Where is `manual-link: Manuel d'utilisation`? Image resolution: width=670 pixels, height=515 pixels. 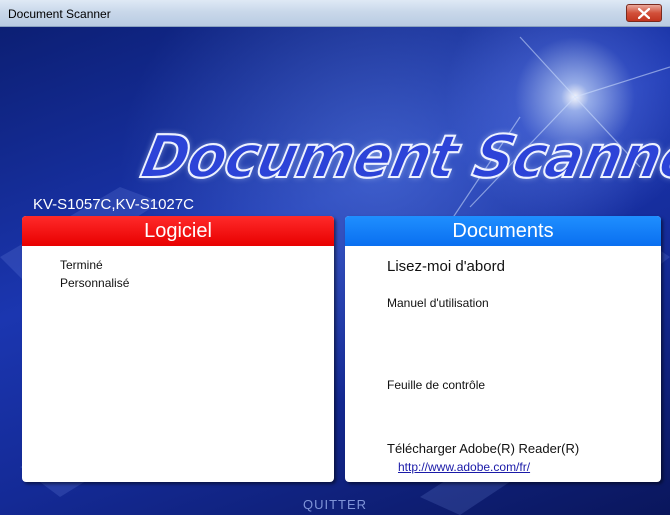
manual-link: Manuel d'utilisation is located at coordinates (438, 303).